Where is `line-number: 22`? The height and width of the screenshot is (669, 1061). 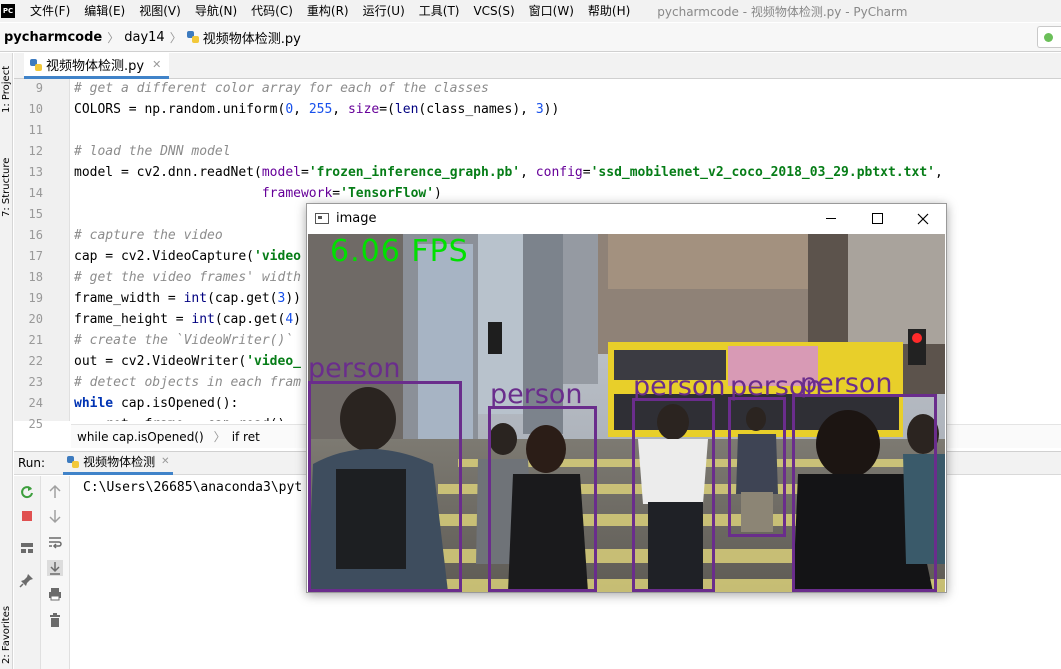 line-number: 22 is located at coordinates (35, 361).